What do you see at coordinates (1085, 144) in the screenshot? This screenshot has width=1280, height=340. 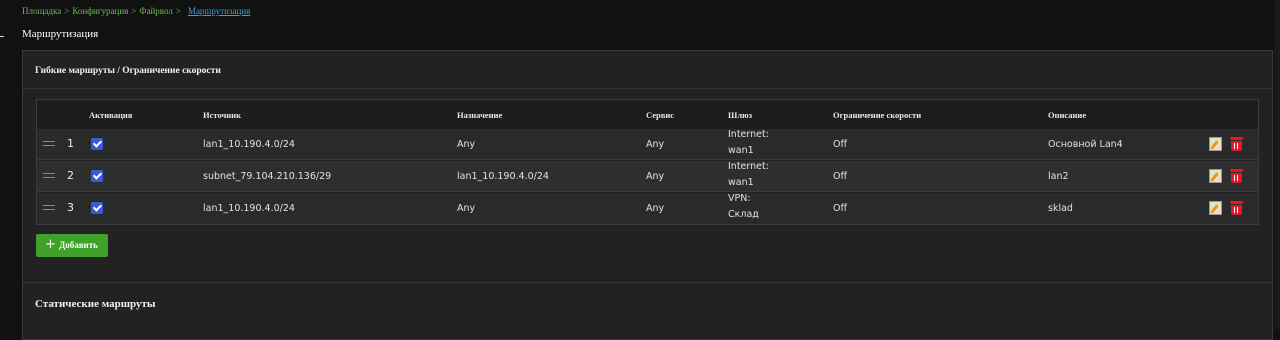 I see `description-cell: Основной Lan4` at bounding box center [1085, 144].